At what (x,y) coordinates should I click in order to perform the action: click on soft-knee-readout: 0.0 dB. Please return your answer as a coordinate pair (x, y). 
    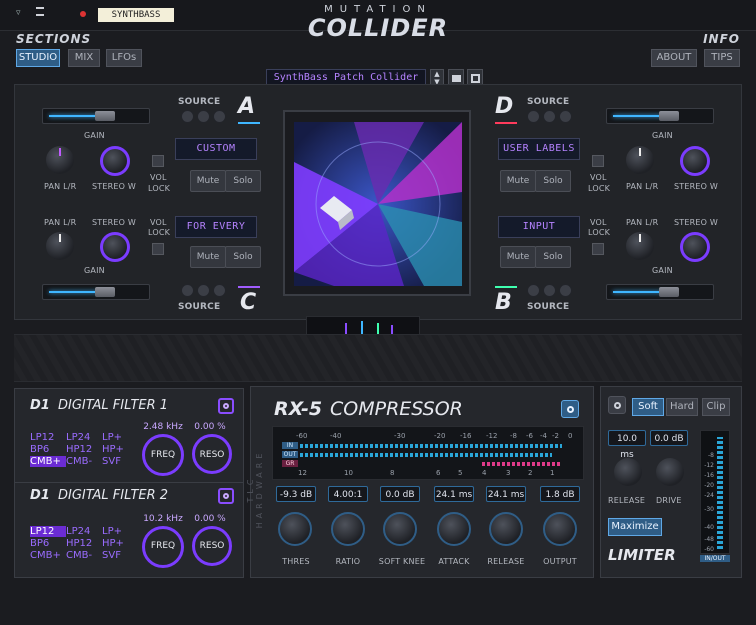
    Looking at the image, I should click on (400, 494).